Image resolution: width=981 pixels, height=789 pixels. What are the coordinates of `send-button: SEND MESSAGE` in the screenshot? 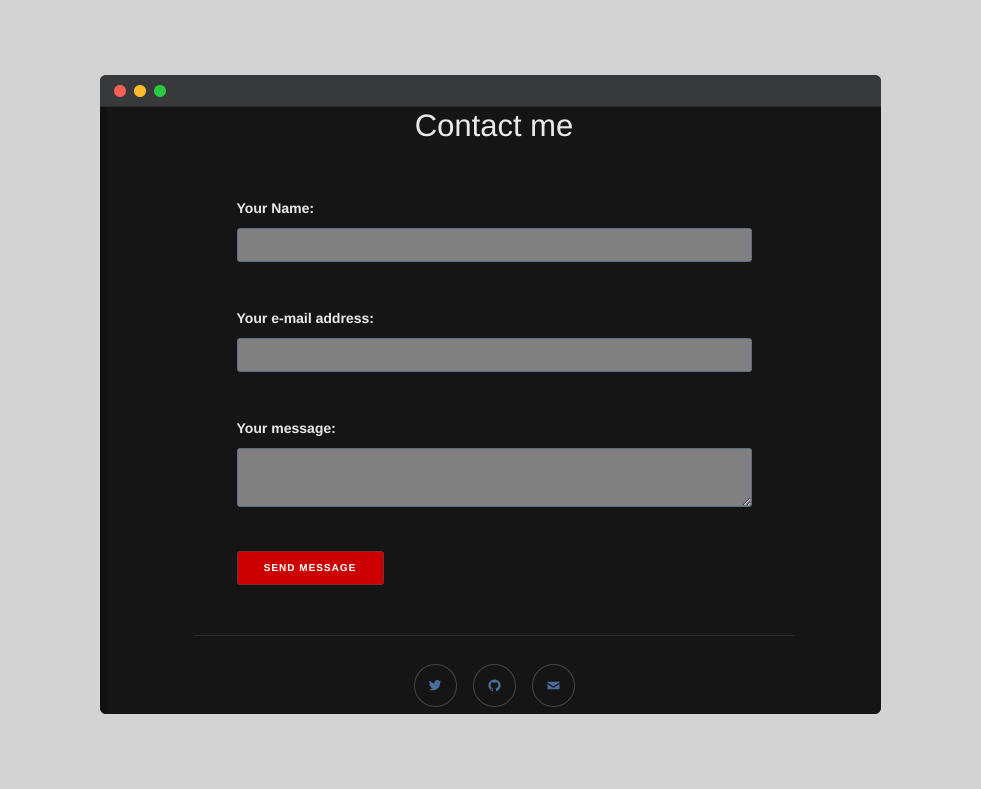 It's located at (310, 568).